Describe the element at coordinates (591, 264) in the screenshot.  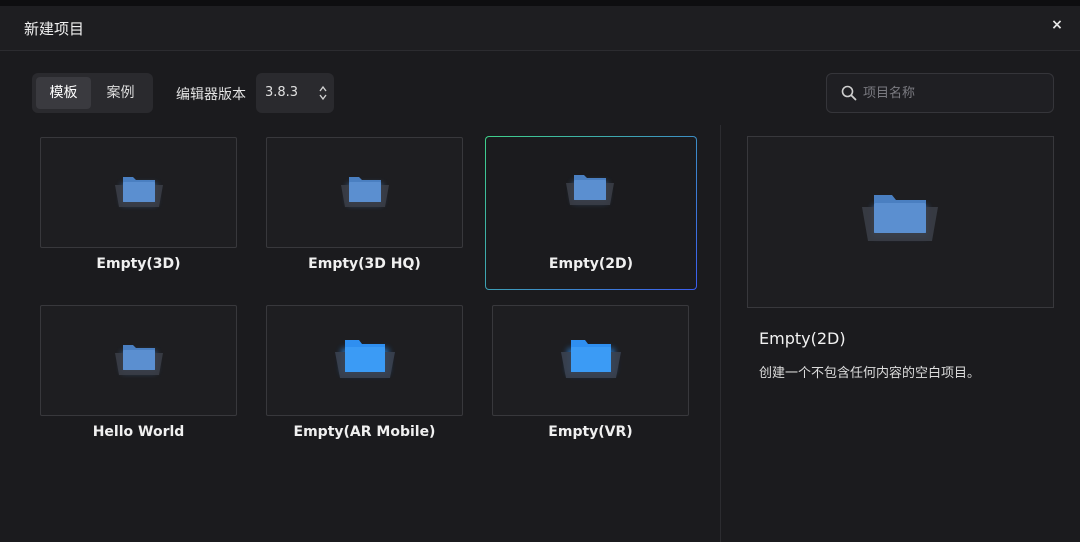
I see `template-name: Empty(2D)` at that location.